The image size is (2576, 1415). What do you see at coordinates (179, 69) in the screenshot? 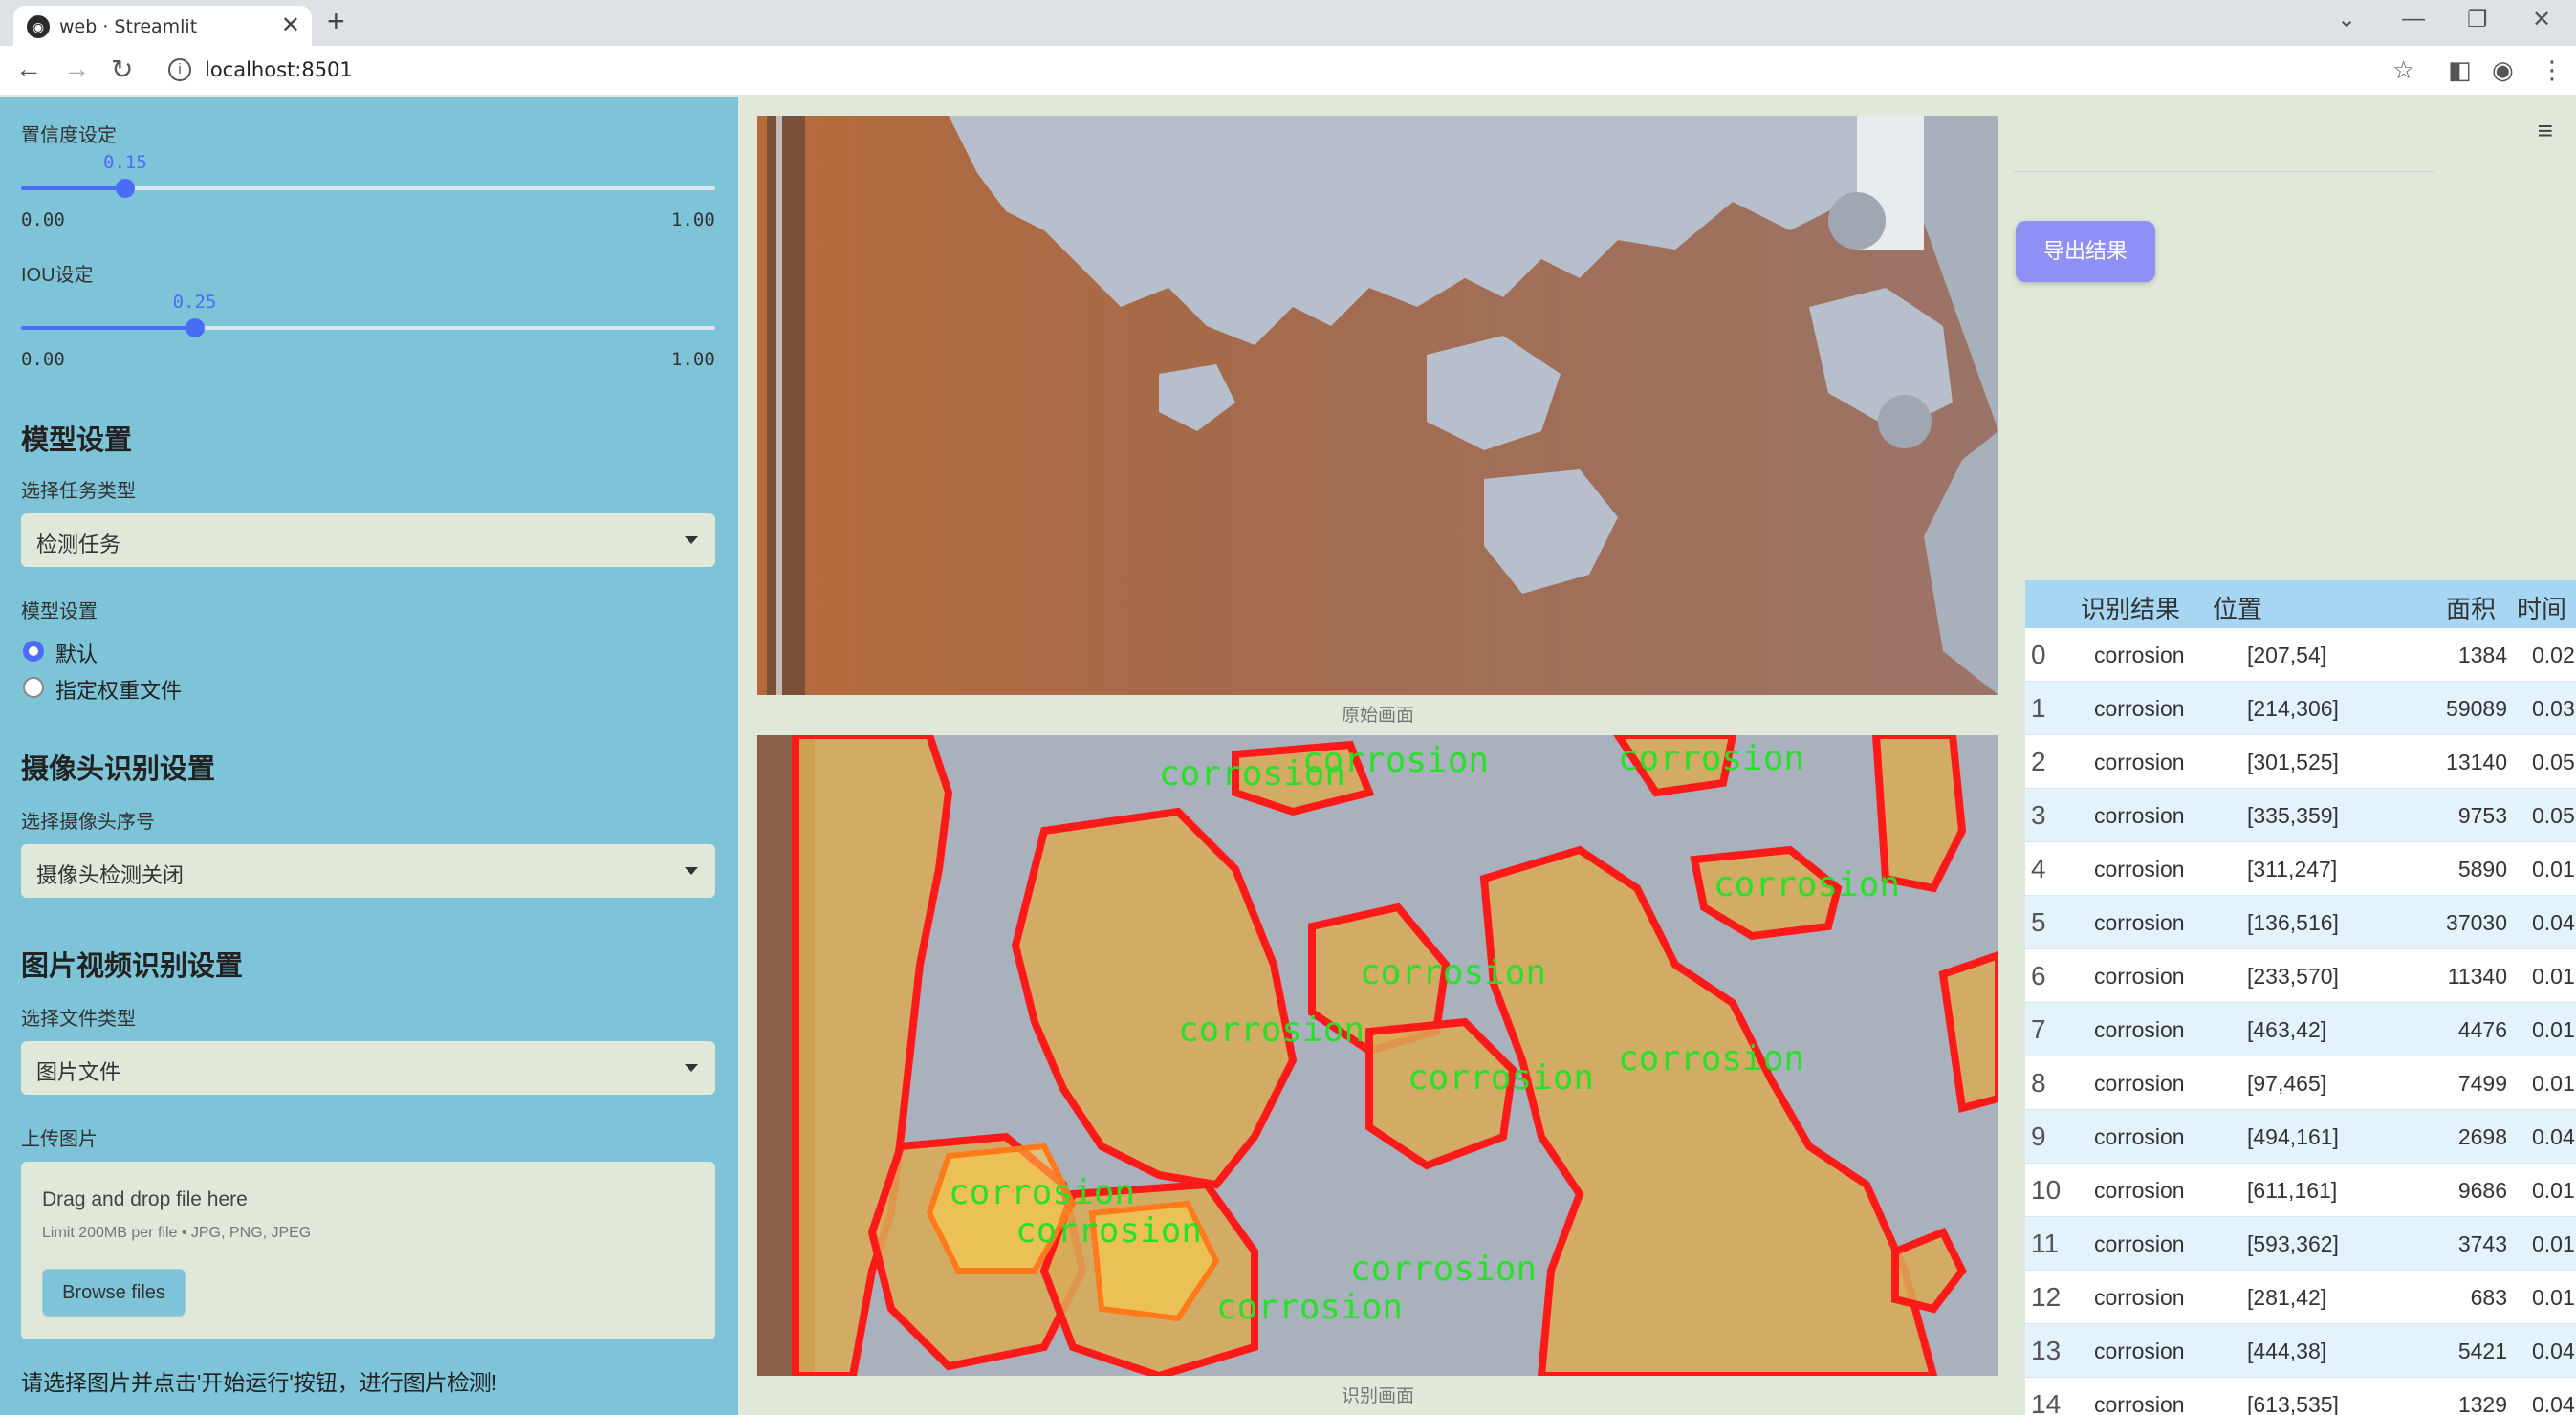
I see `site-info-icon: i` at bounding box center [179, 69].